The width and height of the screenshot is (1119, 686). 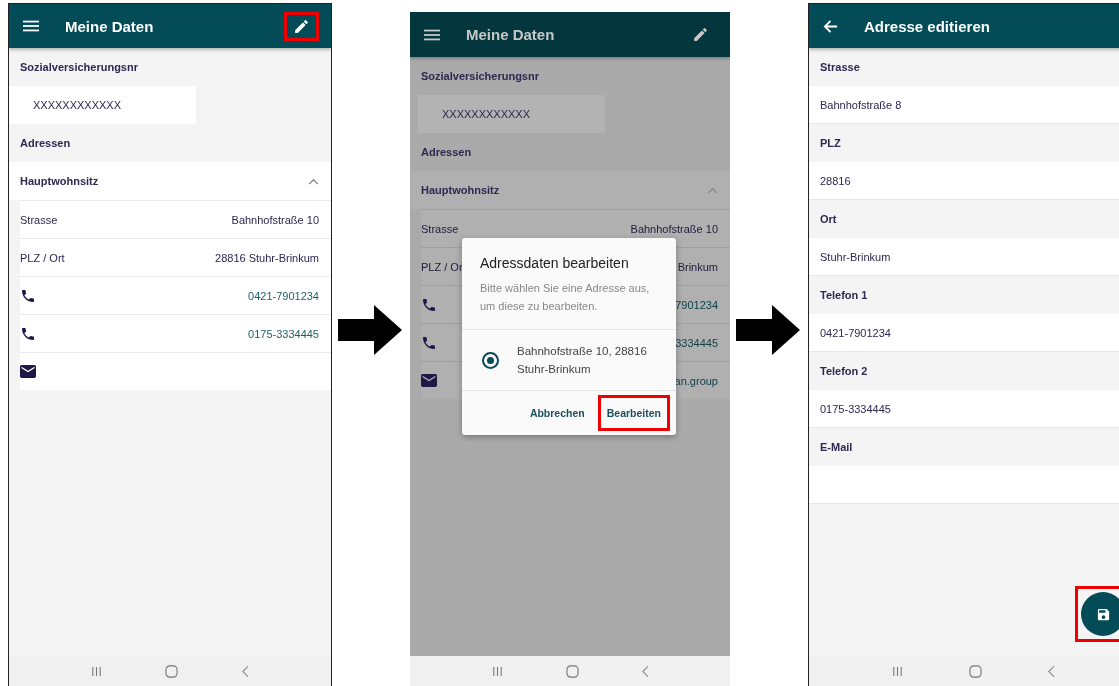 I want to click on input-field: 0421-7901234, so click(x=964, y=333).